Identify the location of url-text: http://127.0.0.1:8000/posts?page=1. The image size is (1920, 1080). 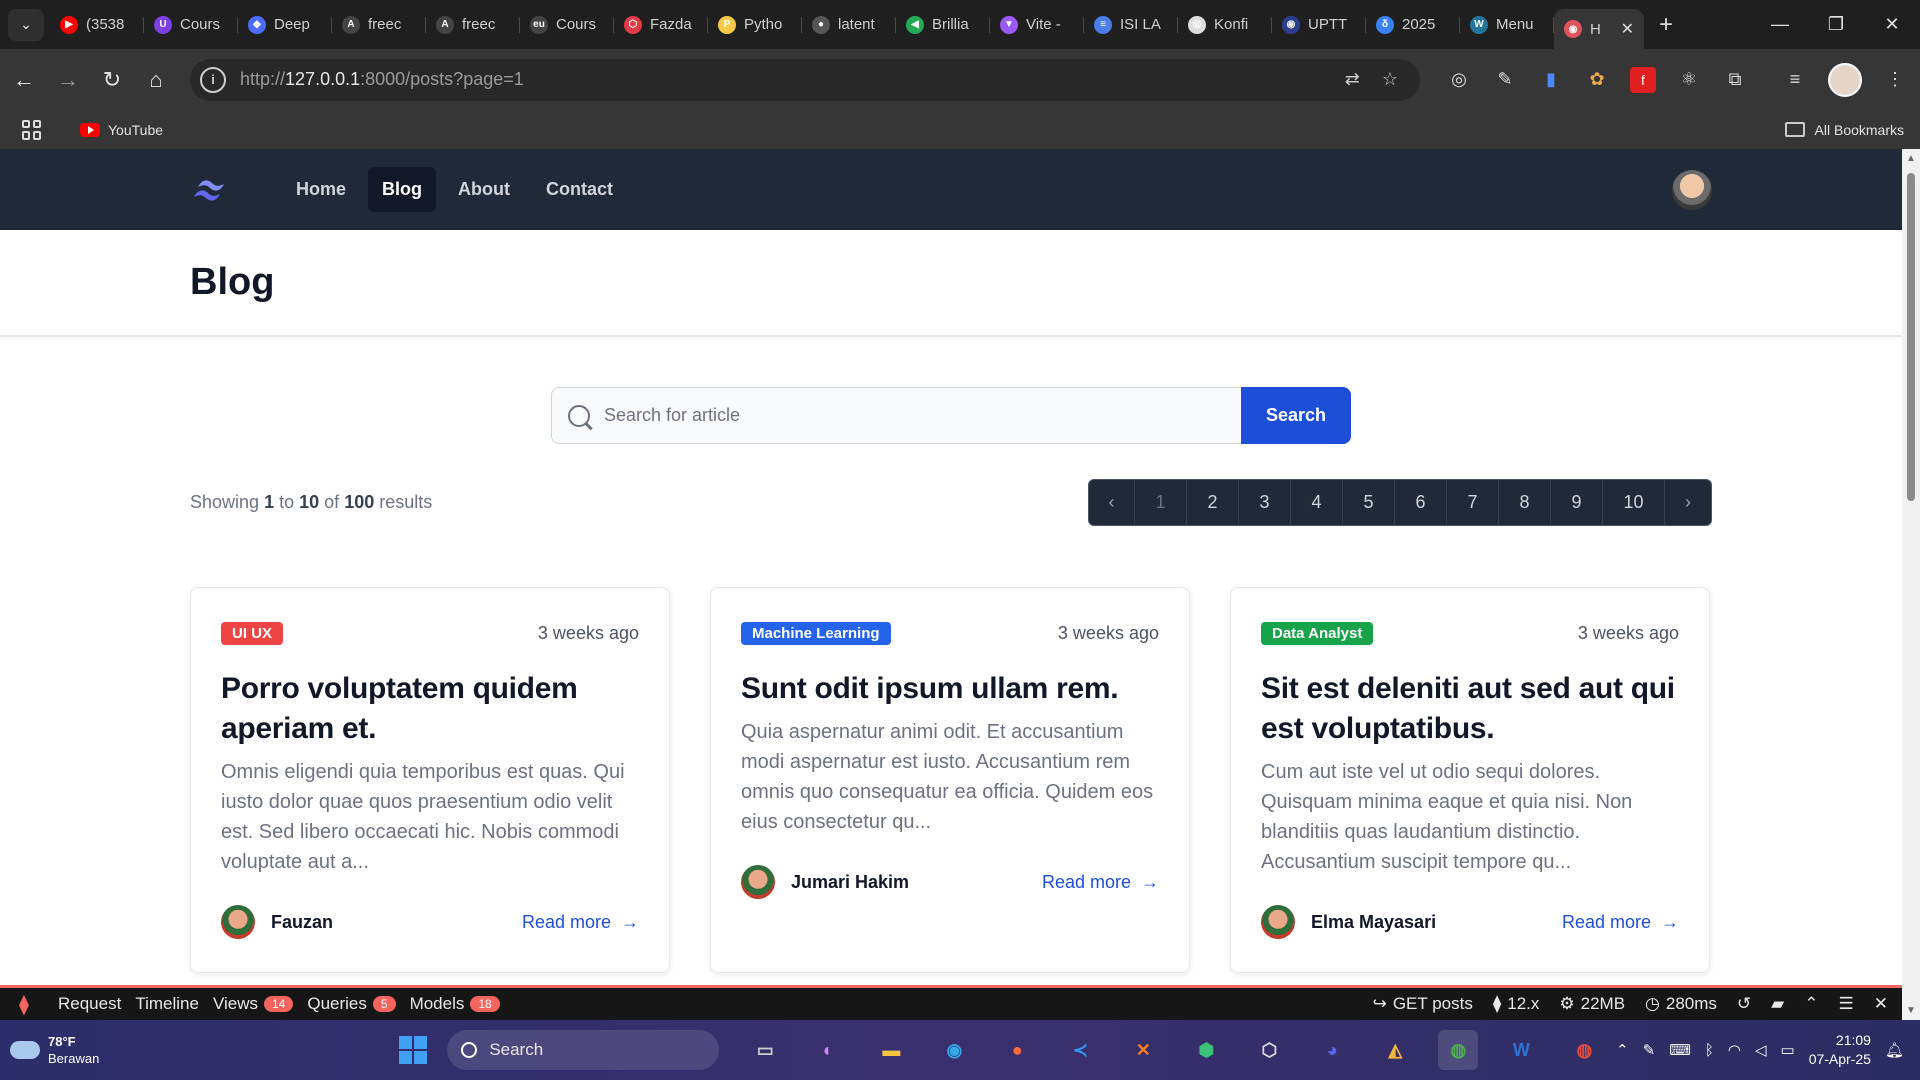
(382, 79).